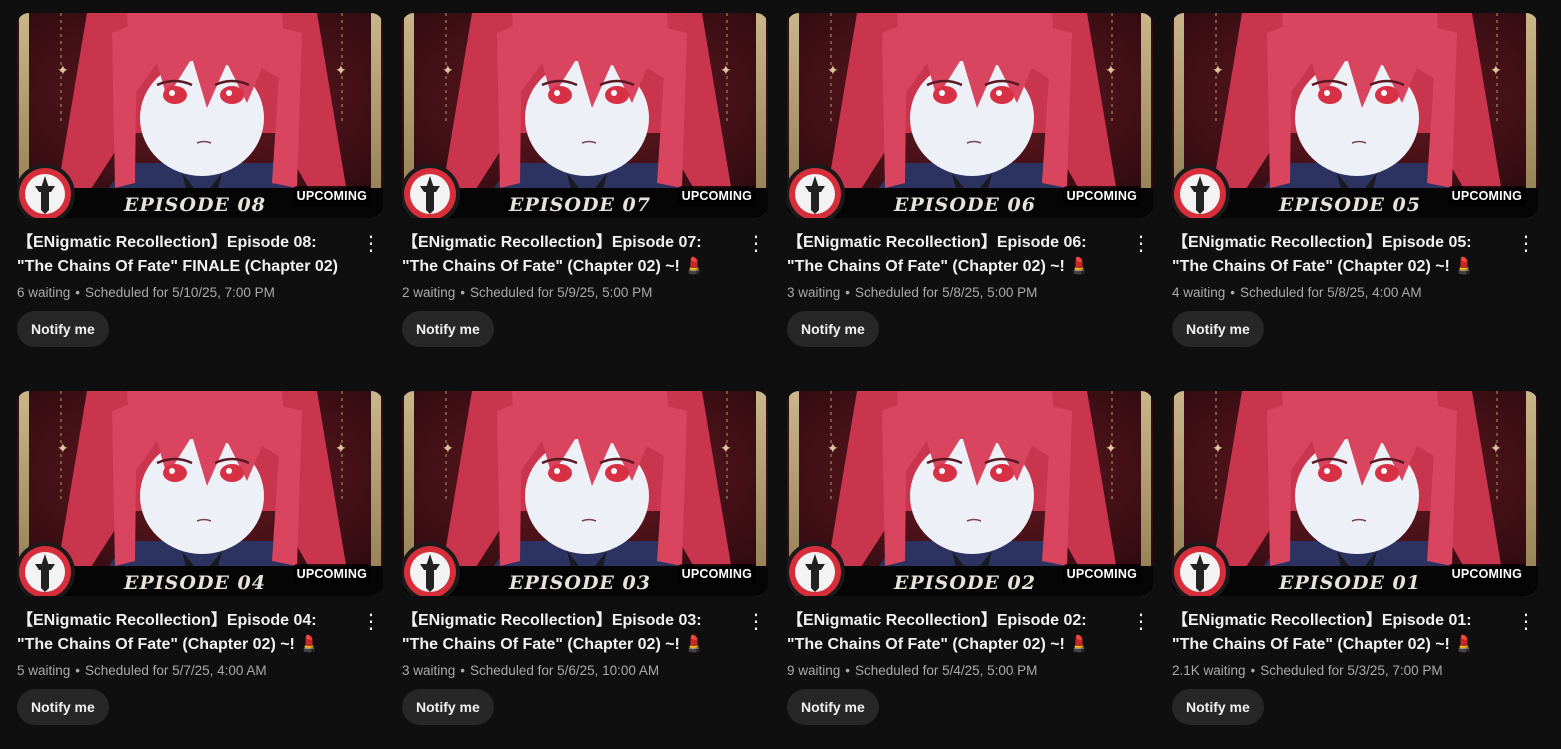 The height and width of the screenshot is (749, 1561). I want to click on waiting-count: 6 waiting, so click(44, 292).